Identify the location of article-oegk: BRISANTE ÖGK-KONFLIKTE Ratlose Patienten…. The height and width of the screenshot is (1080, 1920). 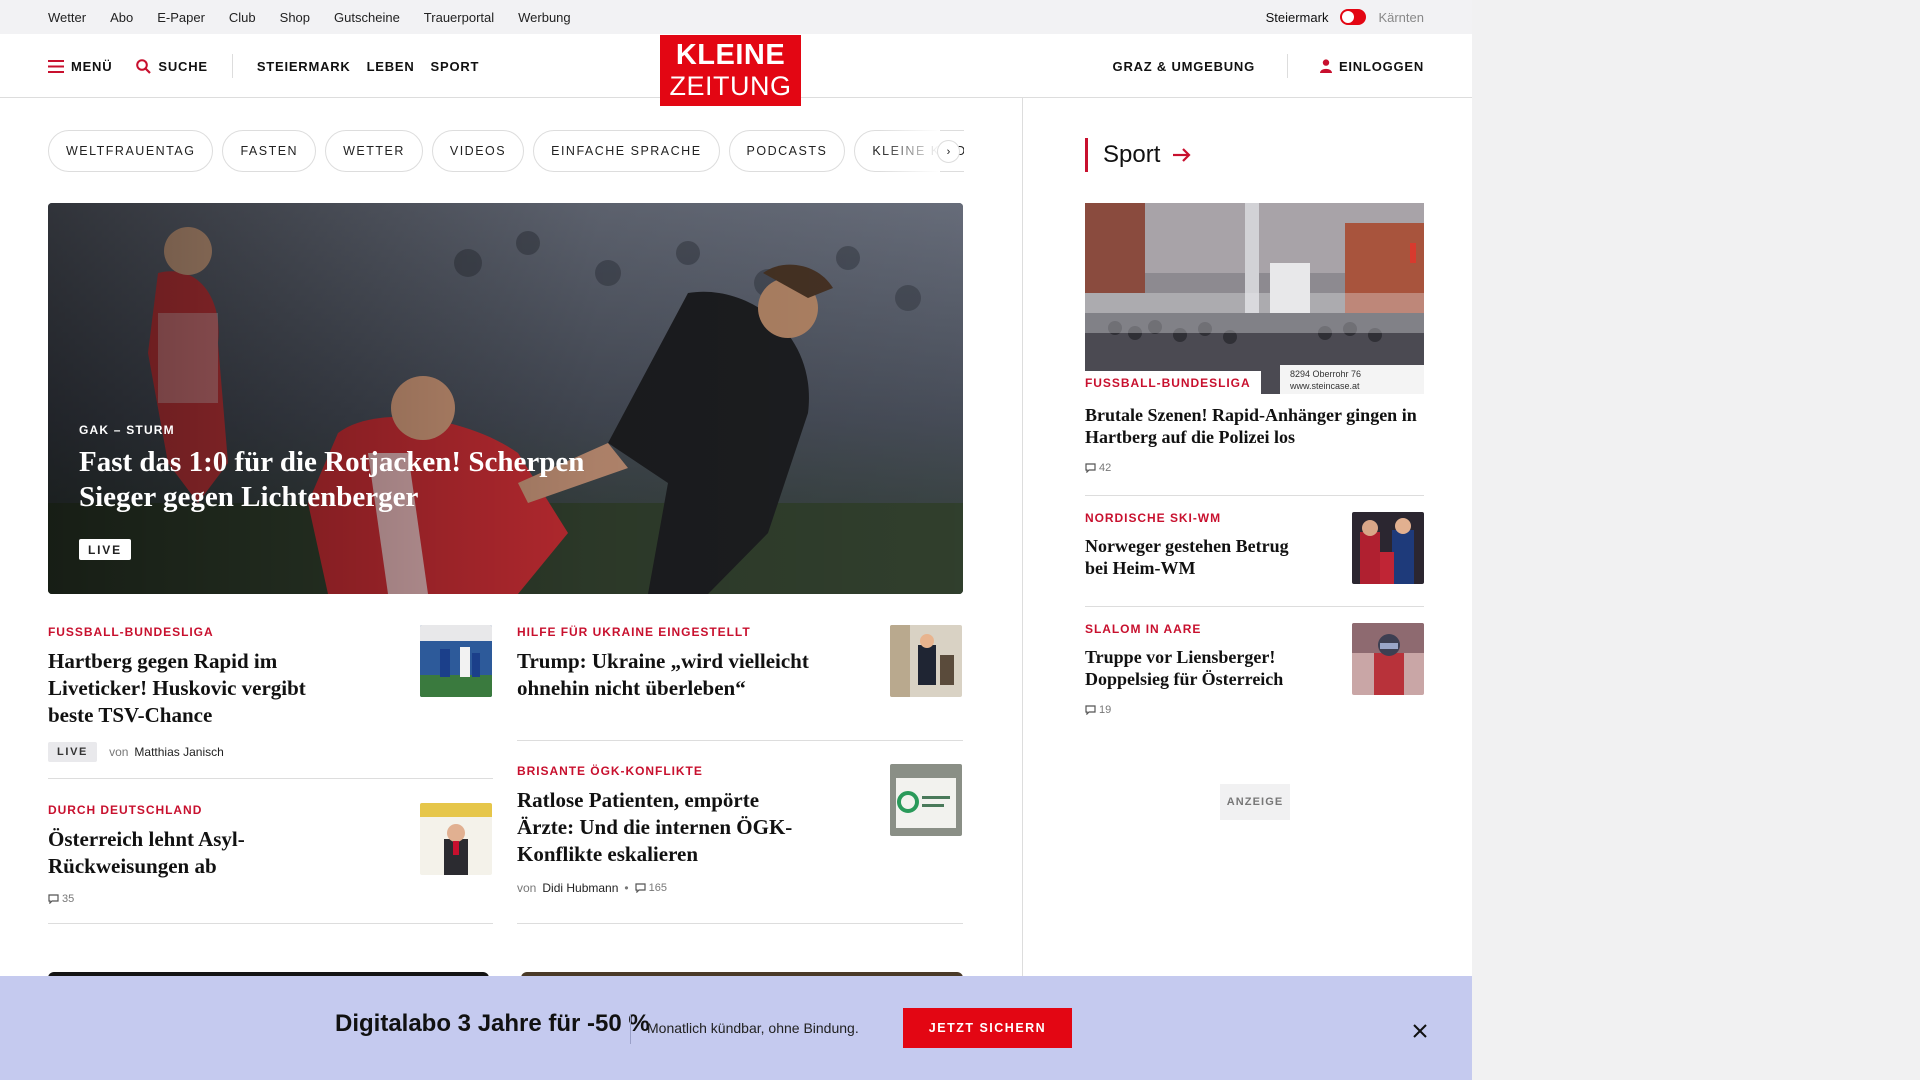
(667, 829).